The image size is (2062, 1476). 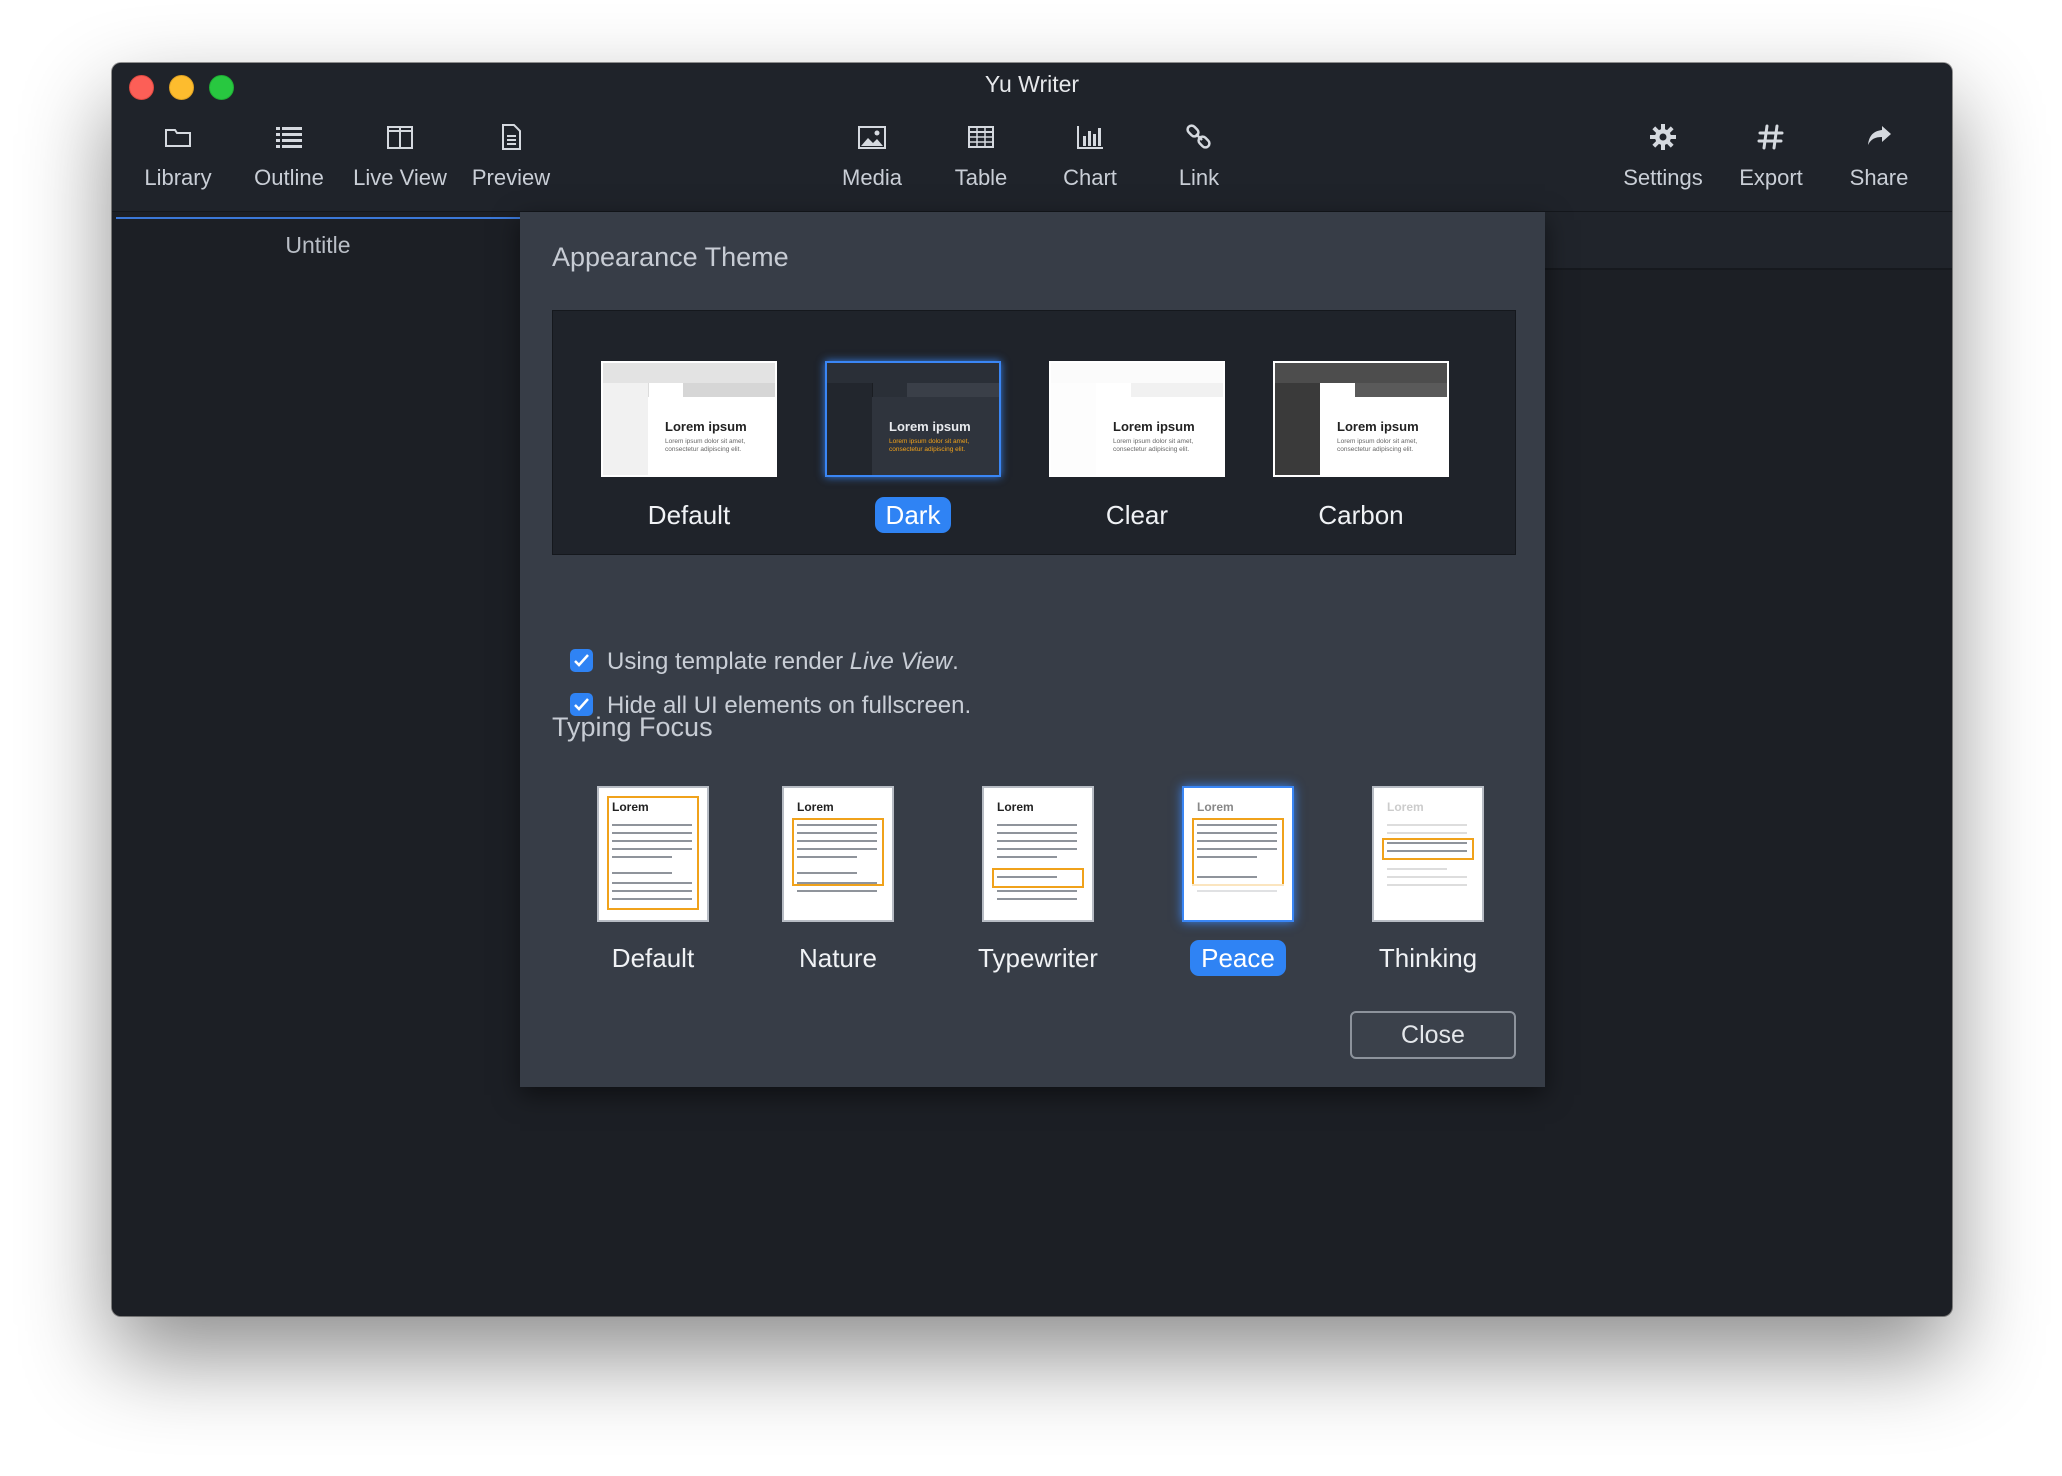 I want to click on focus-option-thinking: Lorem Thinking, so click(x=1428, y=881).